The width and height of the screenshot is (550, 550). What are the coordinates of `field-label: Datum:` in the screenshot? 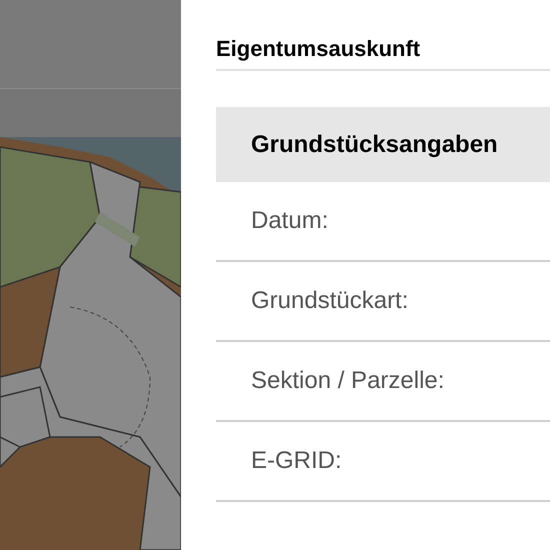 It's located at (289, 221).